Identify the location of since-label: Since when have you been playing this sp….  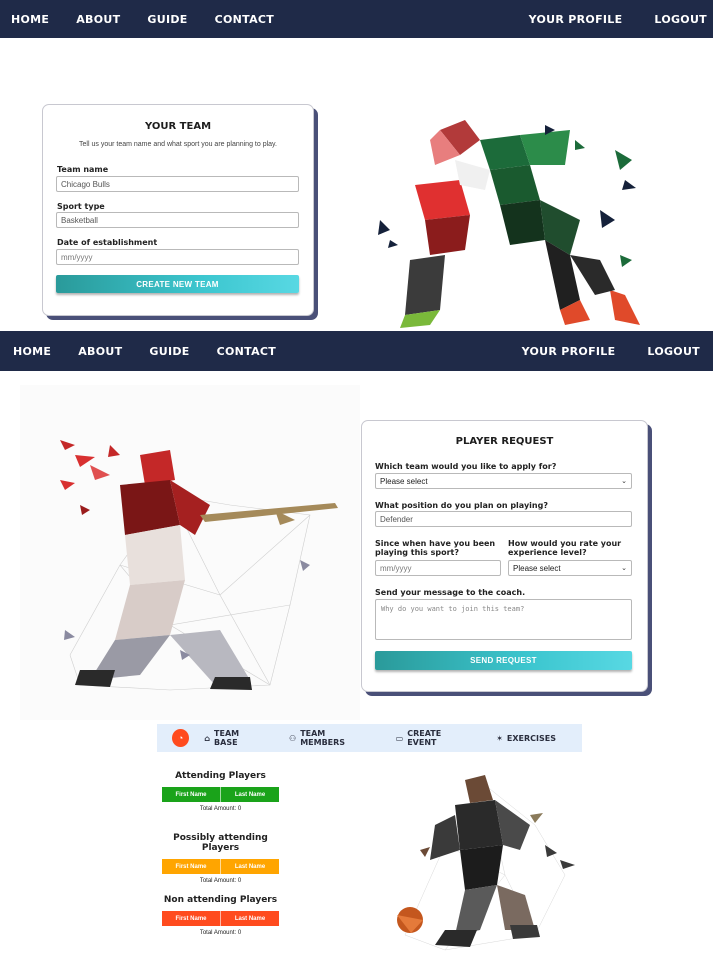
(435, 548).